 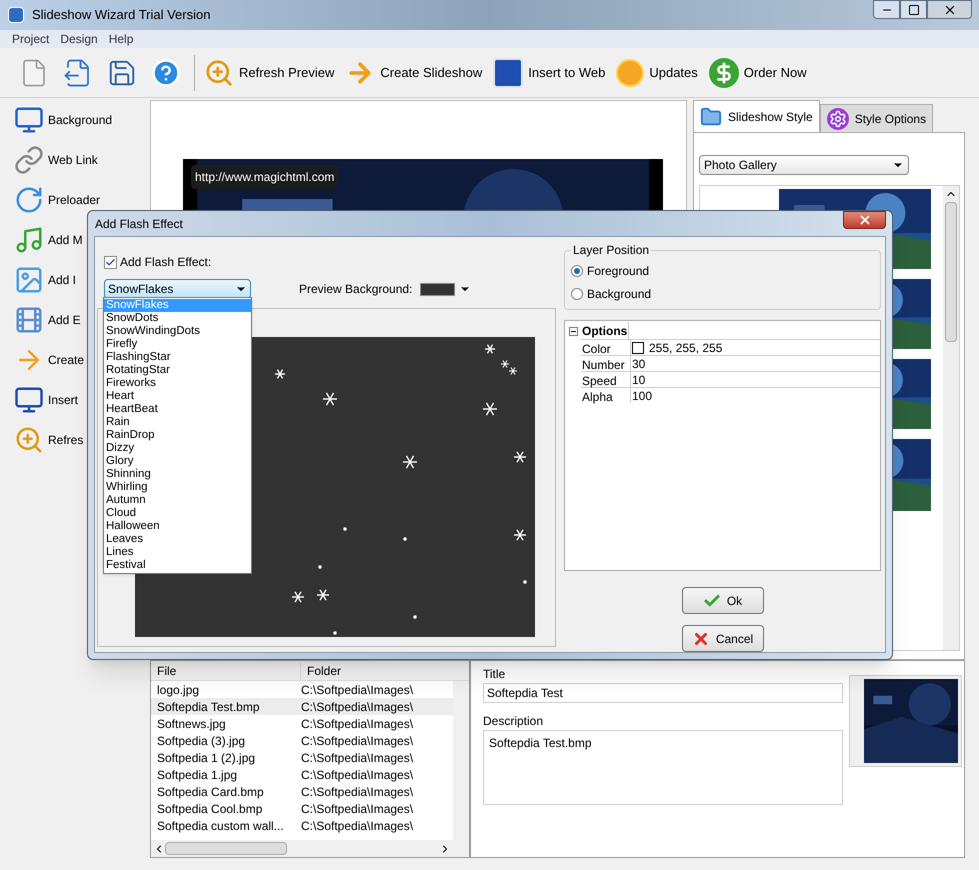 I want to click on table-cell-text: Softpedia Card.bmp, so click(x=210, y=792).